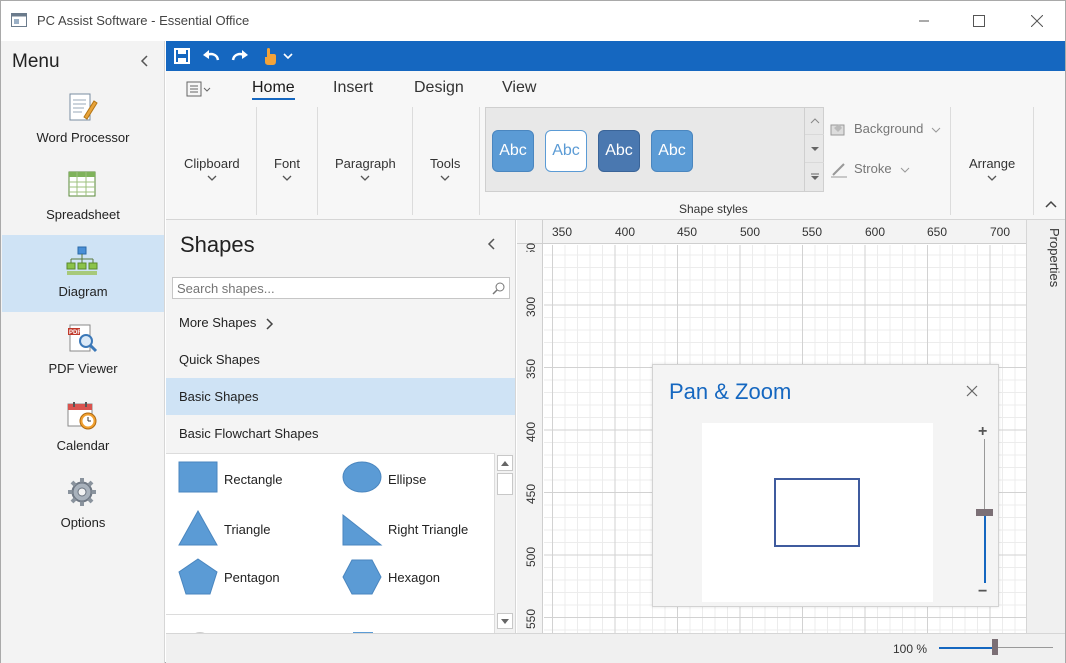 The width and height of the screenshot is (1066, 663). I want to click on scroll-up-button, so click(505, 463).